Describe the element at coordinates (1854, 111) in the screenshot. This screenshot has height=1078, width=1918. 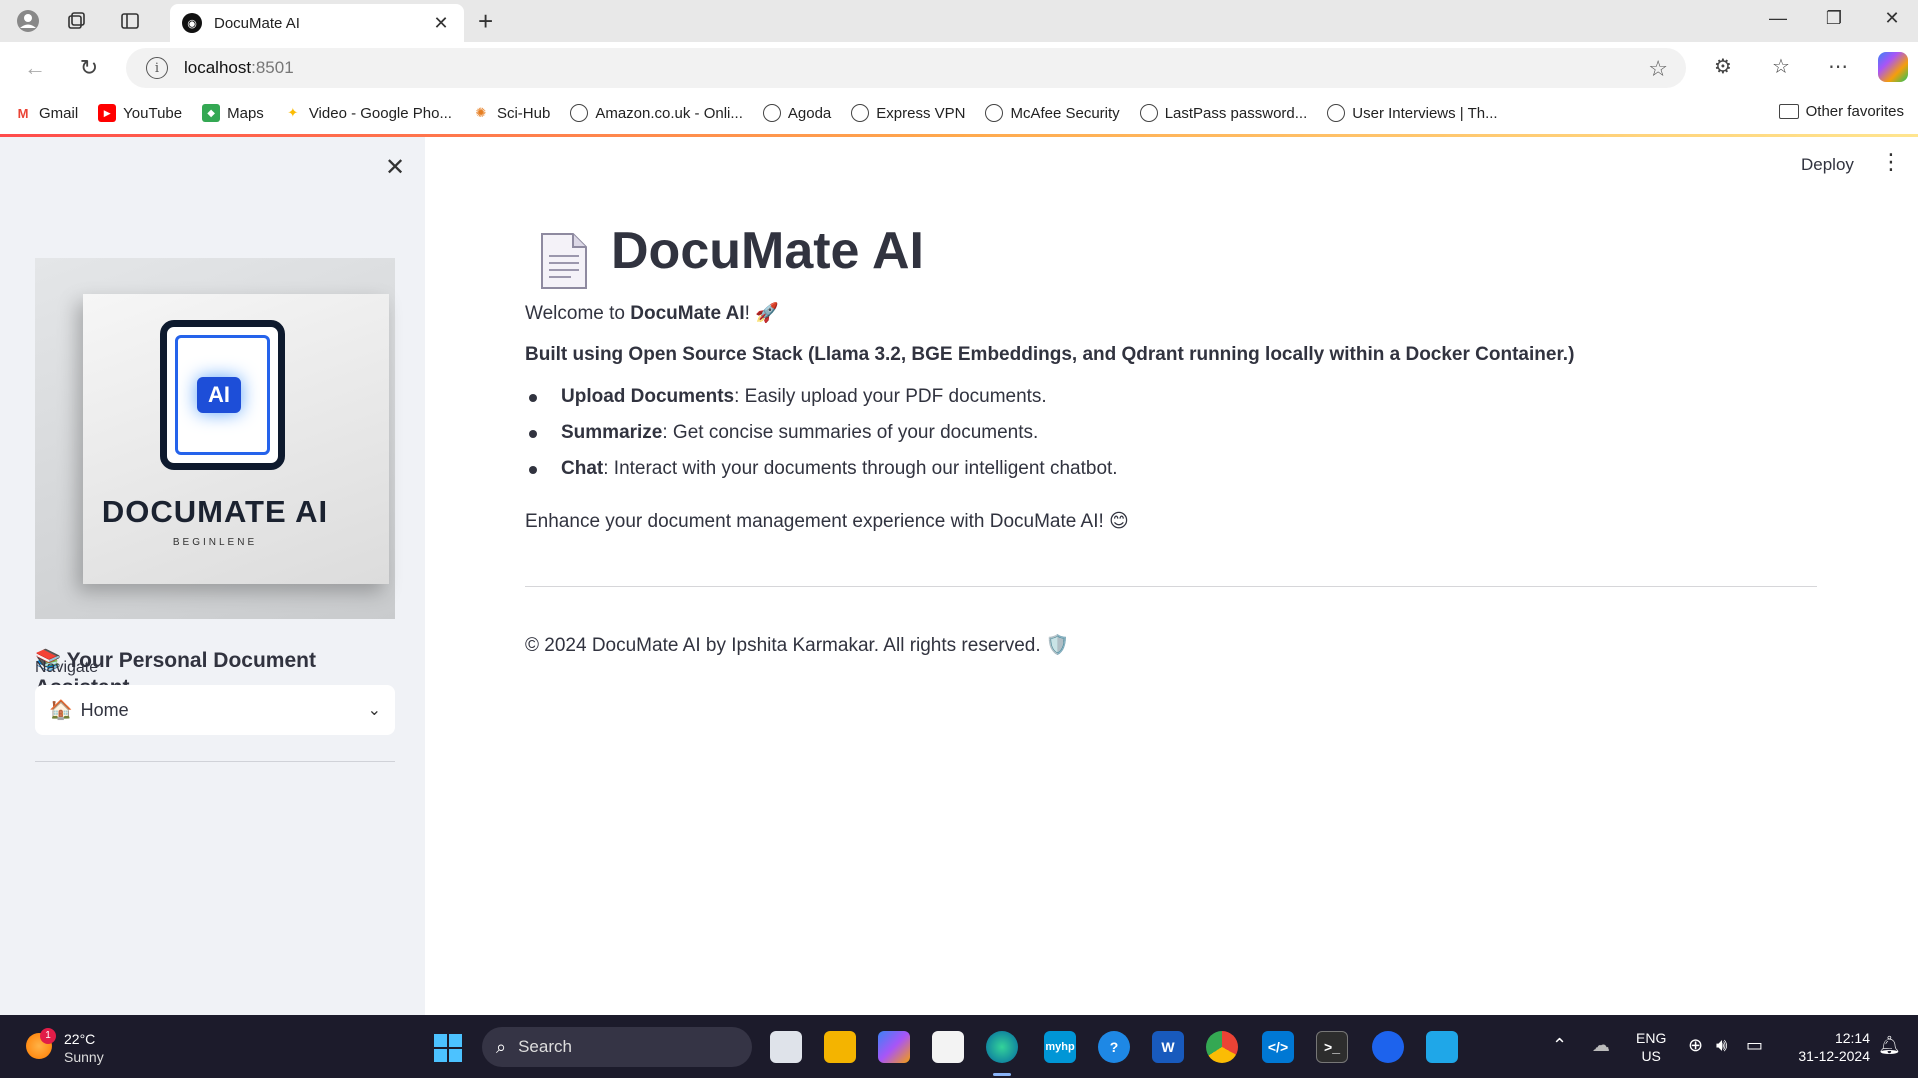
I see `other-favorites-label: Other favorites` at that location.